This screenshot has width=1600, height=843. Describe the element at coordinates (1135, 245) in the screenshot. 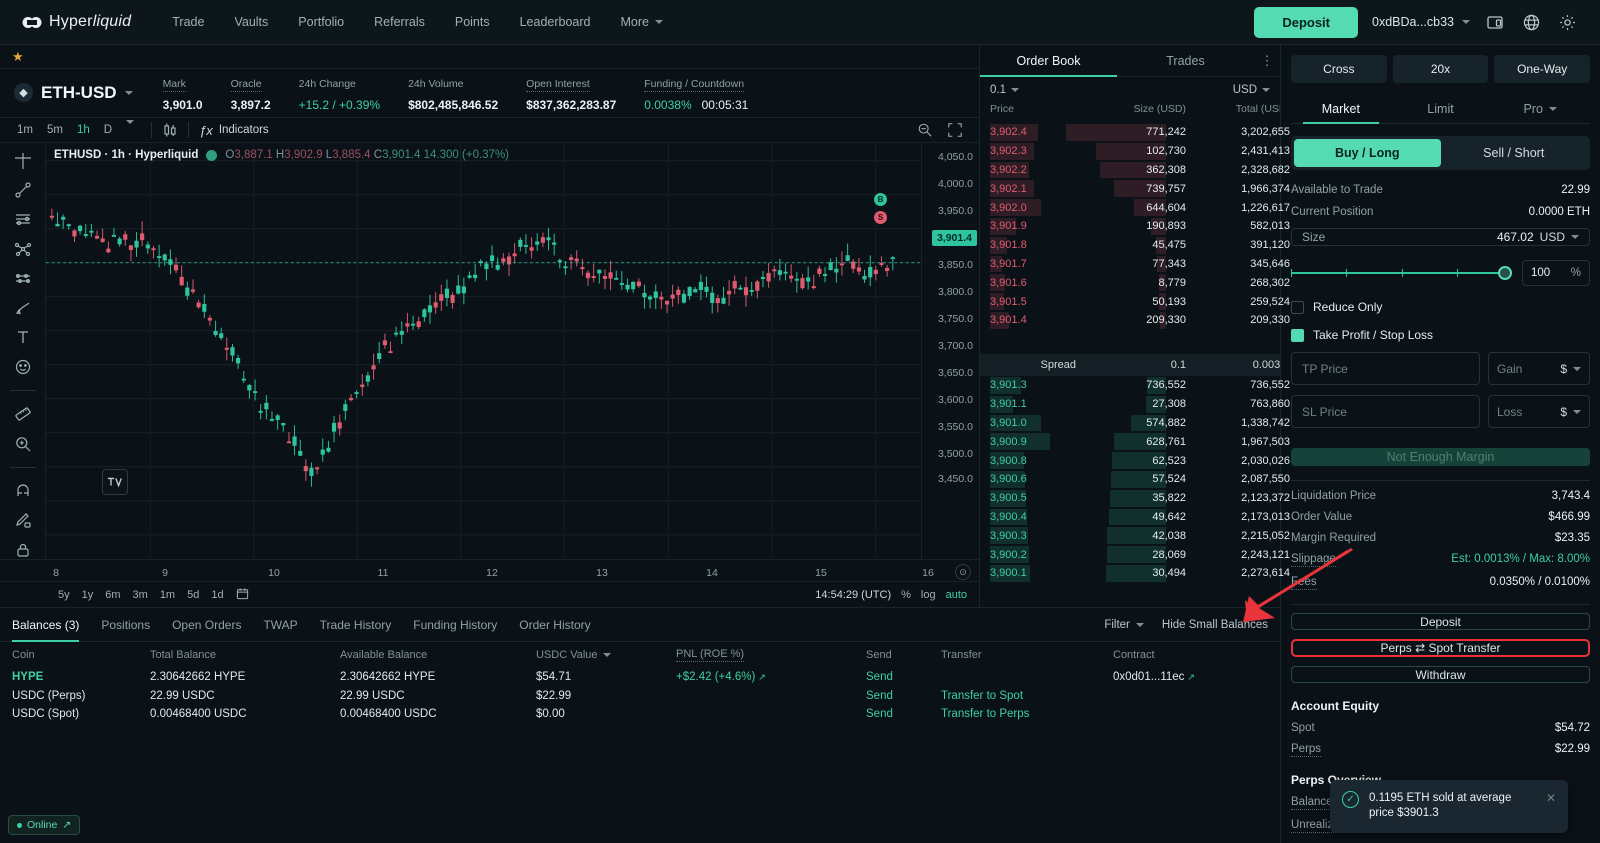

I see `order-book-row: 3,901.8 45,475 391,120` at that location.